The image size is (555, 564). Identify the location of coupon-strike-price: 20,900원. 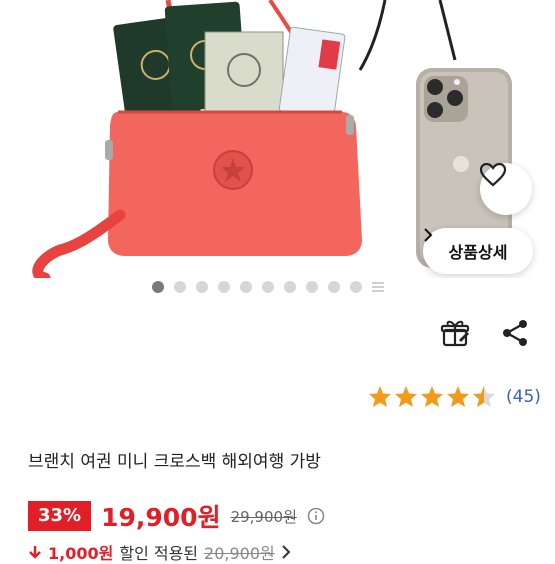
(239, 553).